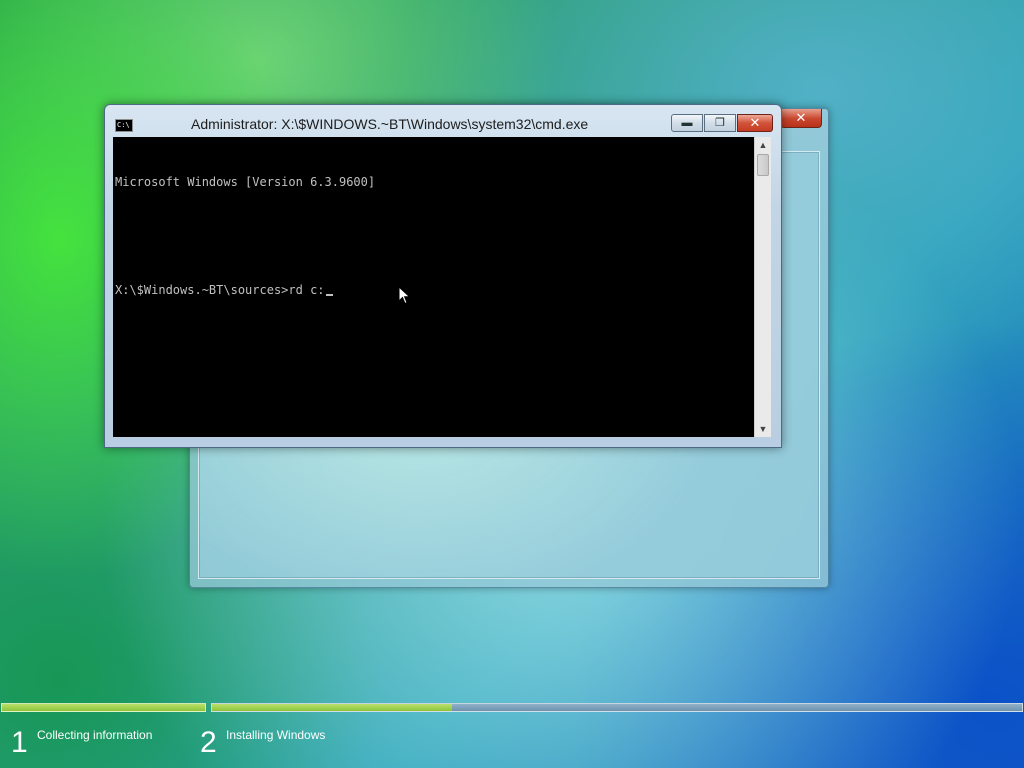 This screenshot has width=1024, height=768. What do you see at coordinates (687, 123) in the screenshot?
I see `minimize-button: ▬` at bounding box center [687, 123].